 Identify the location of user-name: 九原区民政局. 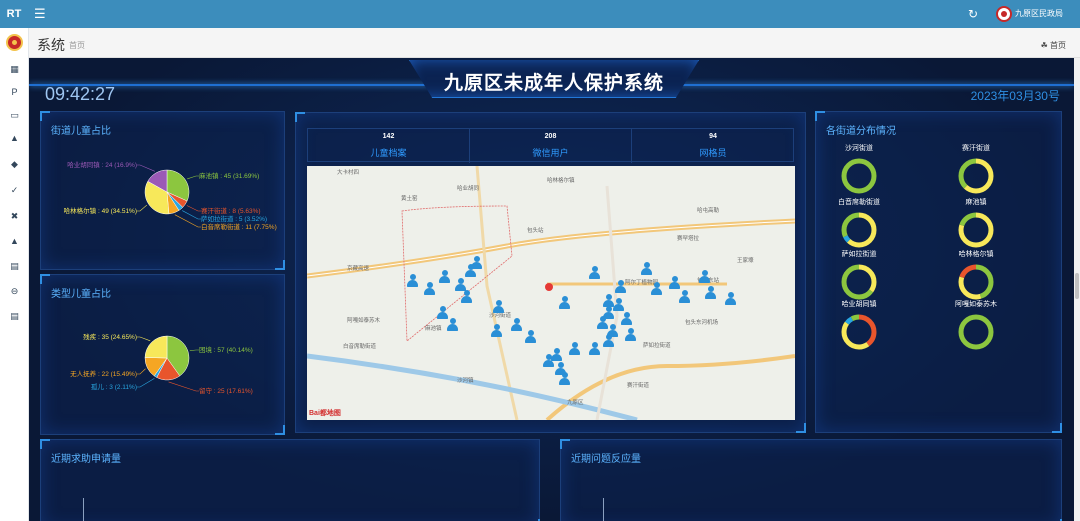
(1039, 14).